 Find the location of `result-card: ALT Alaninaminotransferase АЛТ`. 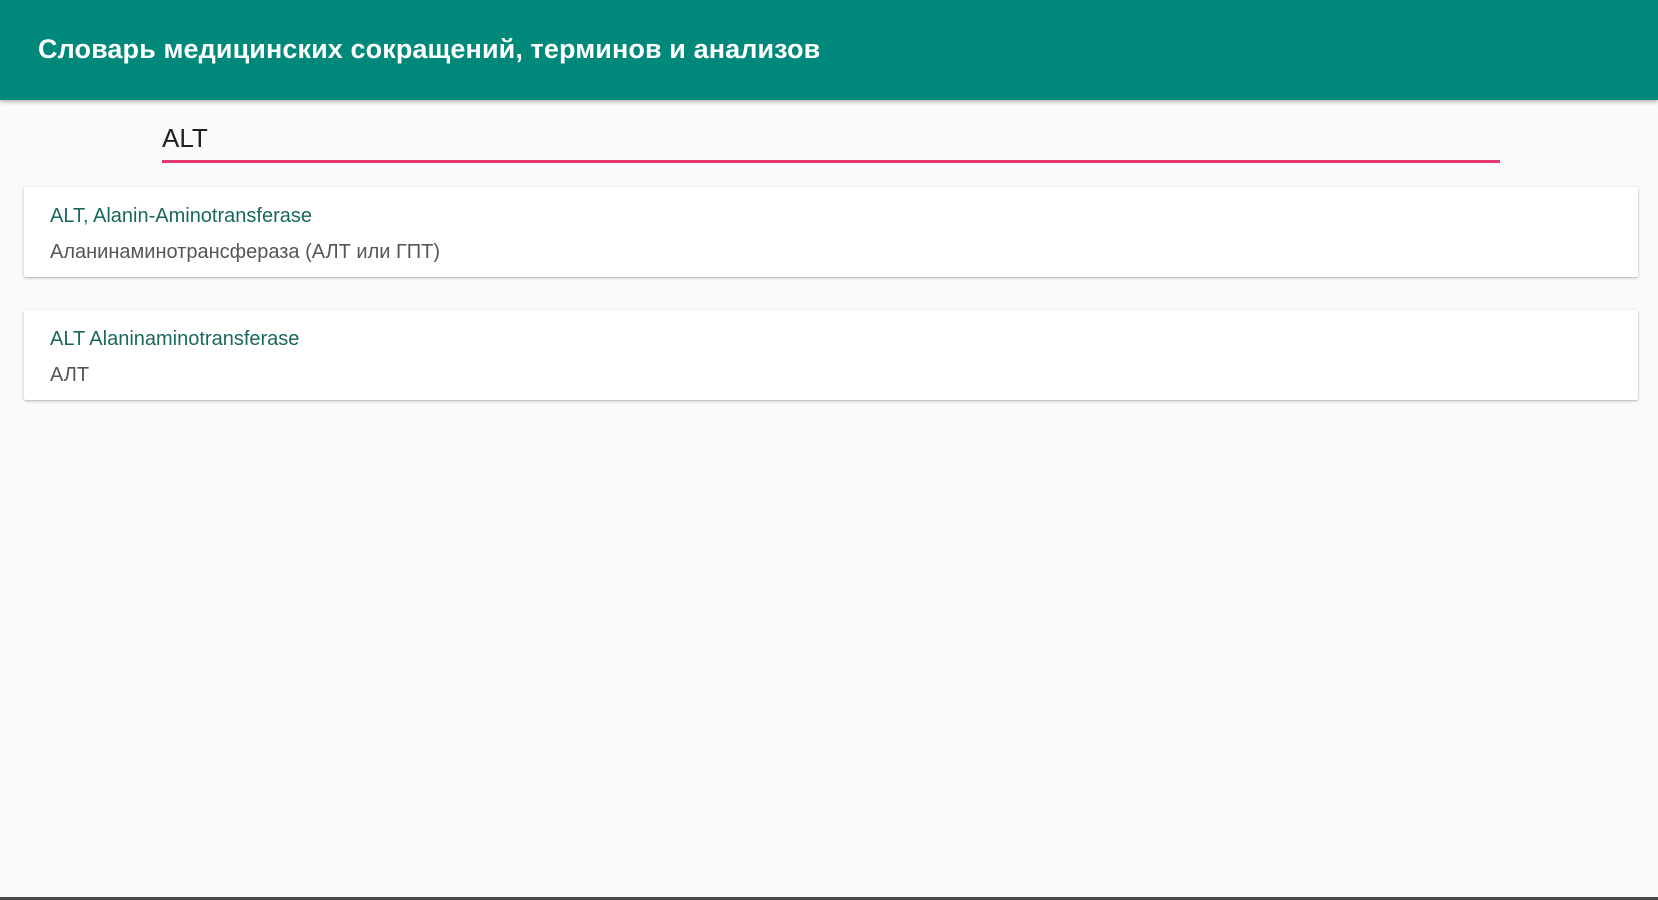

result-card: ALT Alaninaminotransferase АЛТ is located at coordinates (831, 355).